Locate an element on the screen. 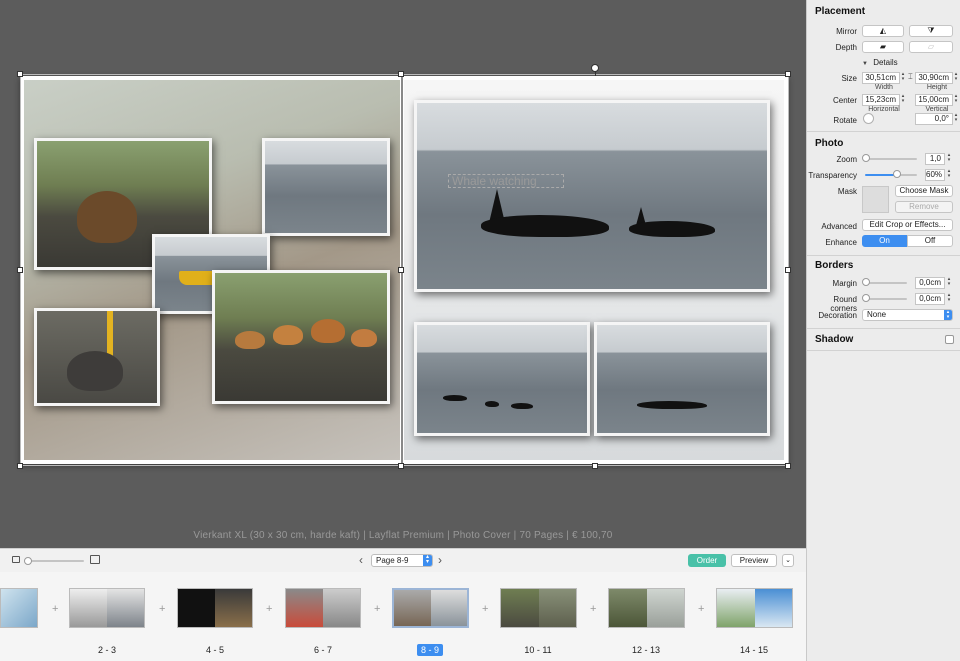 The height and width of the screenshot is (661, 960). transparency-slider-knob is located at coordinates (897, 174).